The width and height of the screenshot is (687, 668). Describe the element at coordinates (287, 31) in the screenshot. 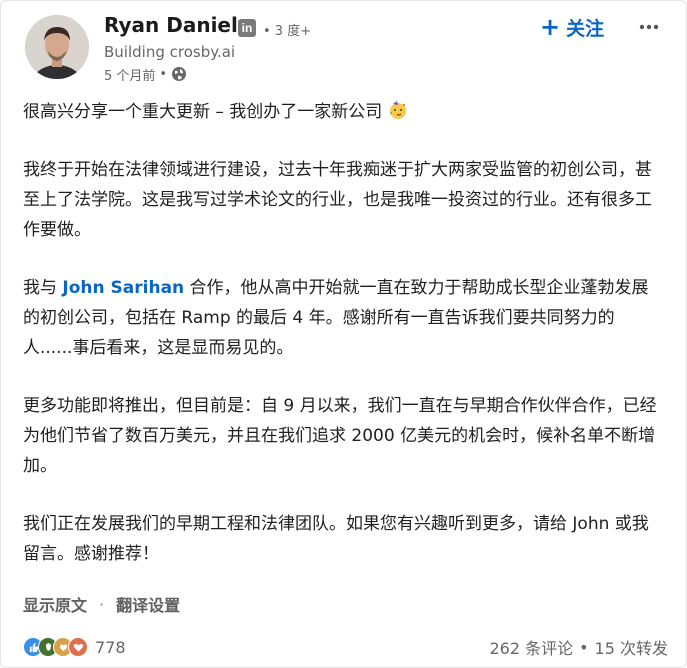

I see `connection-degree: • 3 度+` at that location.